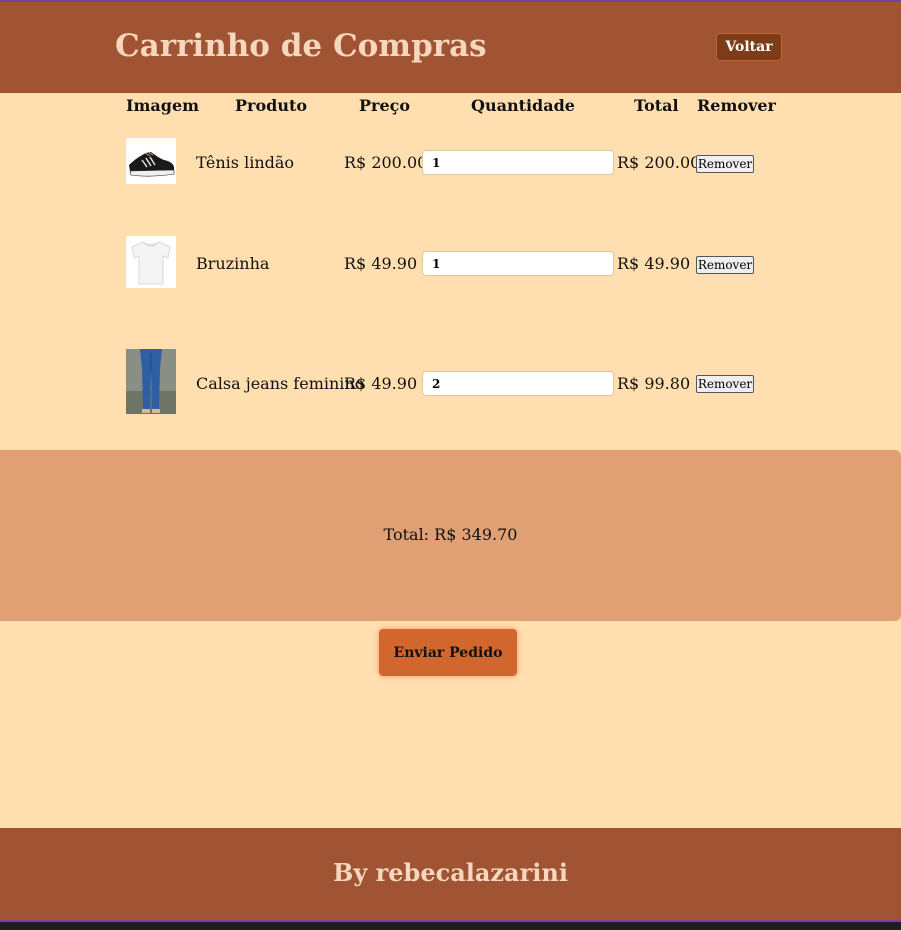  I want to click on column-header-image: Imagem, so click(163, 105).